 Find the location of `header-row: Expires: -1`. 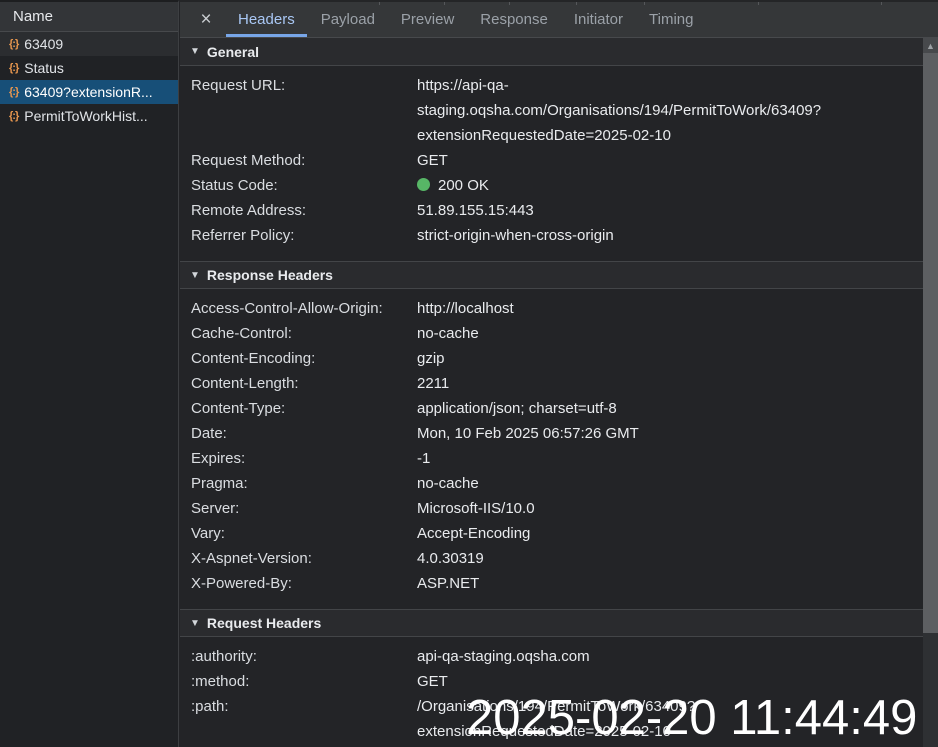

header-row: Expires: -1 is located at coordinates (551, 458).